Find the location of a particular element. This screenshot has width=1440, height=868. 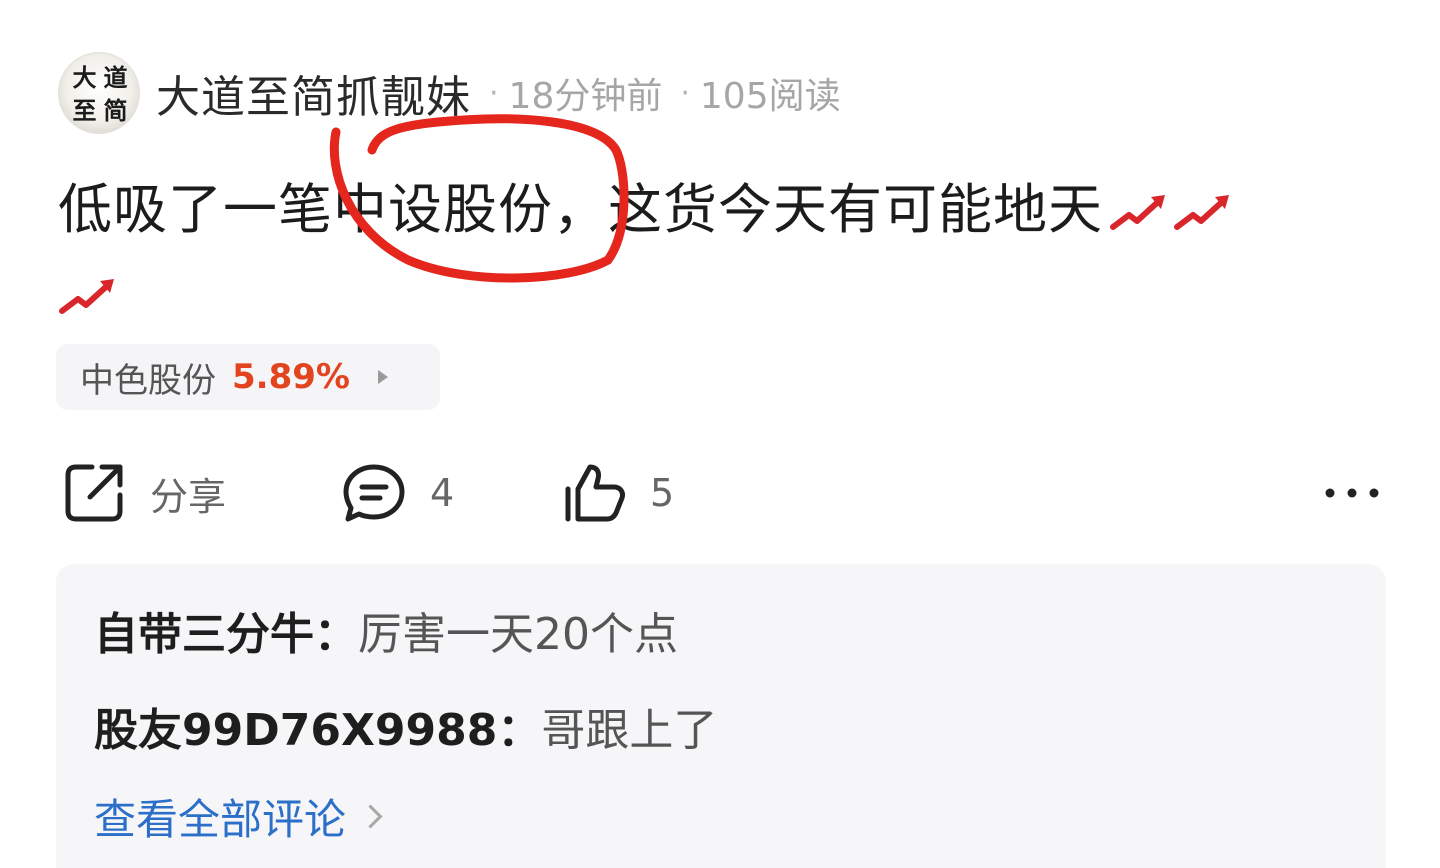

like-button: 5 is located at coordinates (618, 493).